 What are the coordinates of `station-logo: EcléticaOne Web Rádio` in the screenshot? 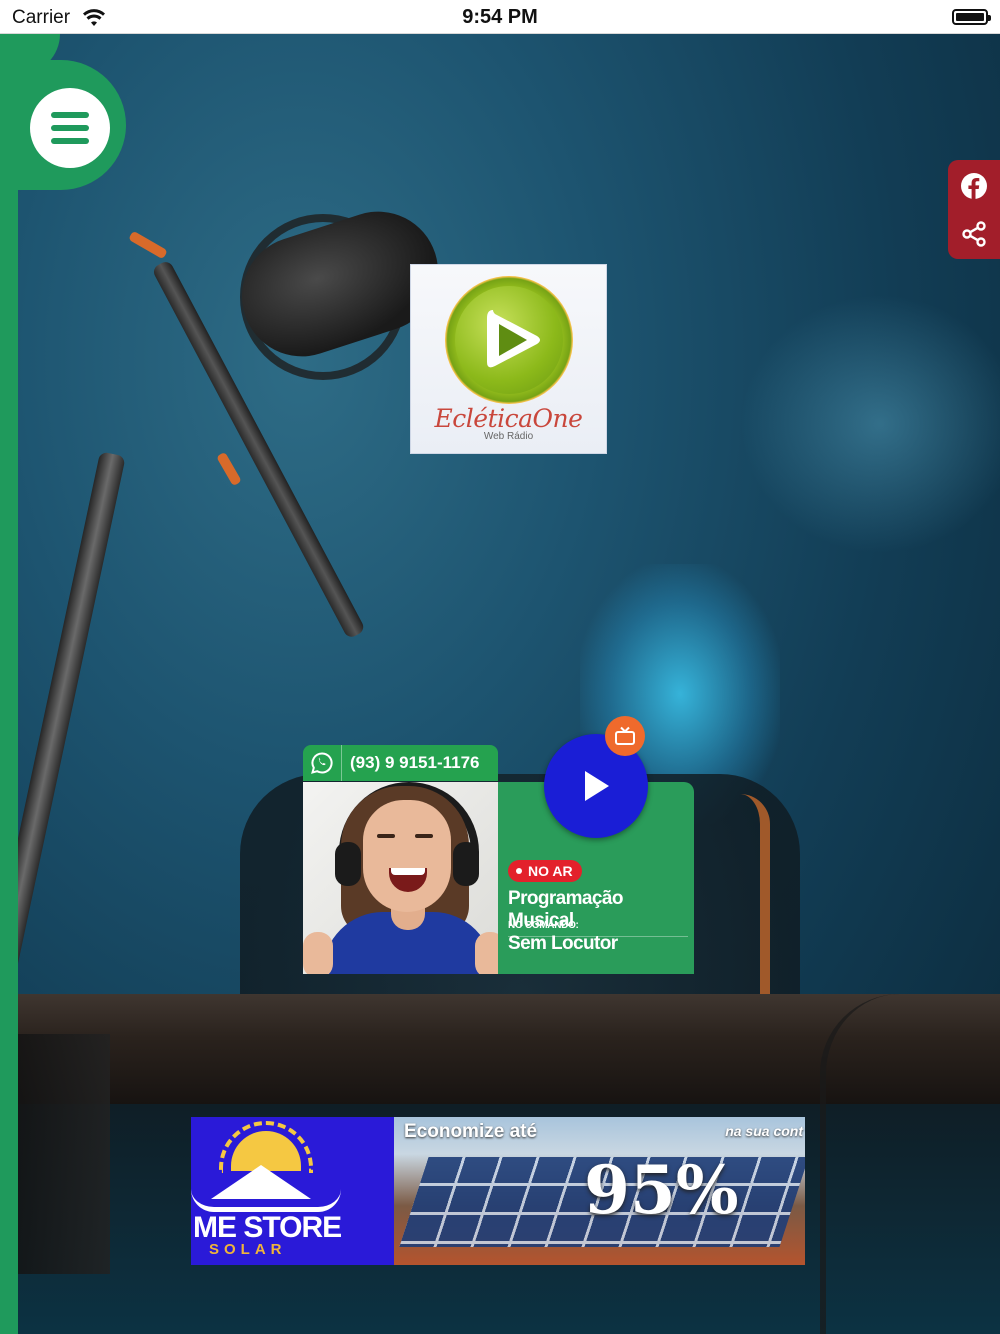 It's located at (508, 359).